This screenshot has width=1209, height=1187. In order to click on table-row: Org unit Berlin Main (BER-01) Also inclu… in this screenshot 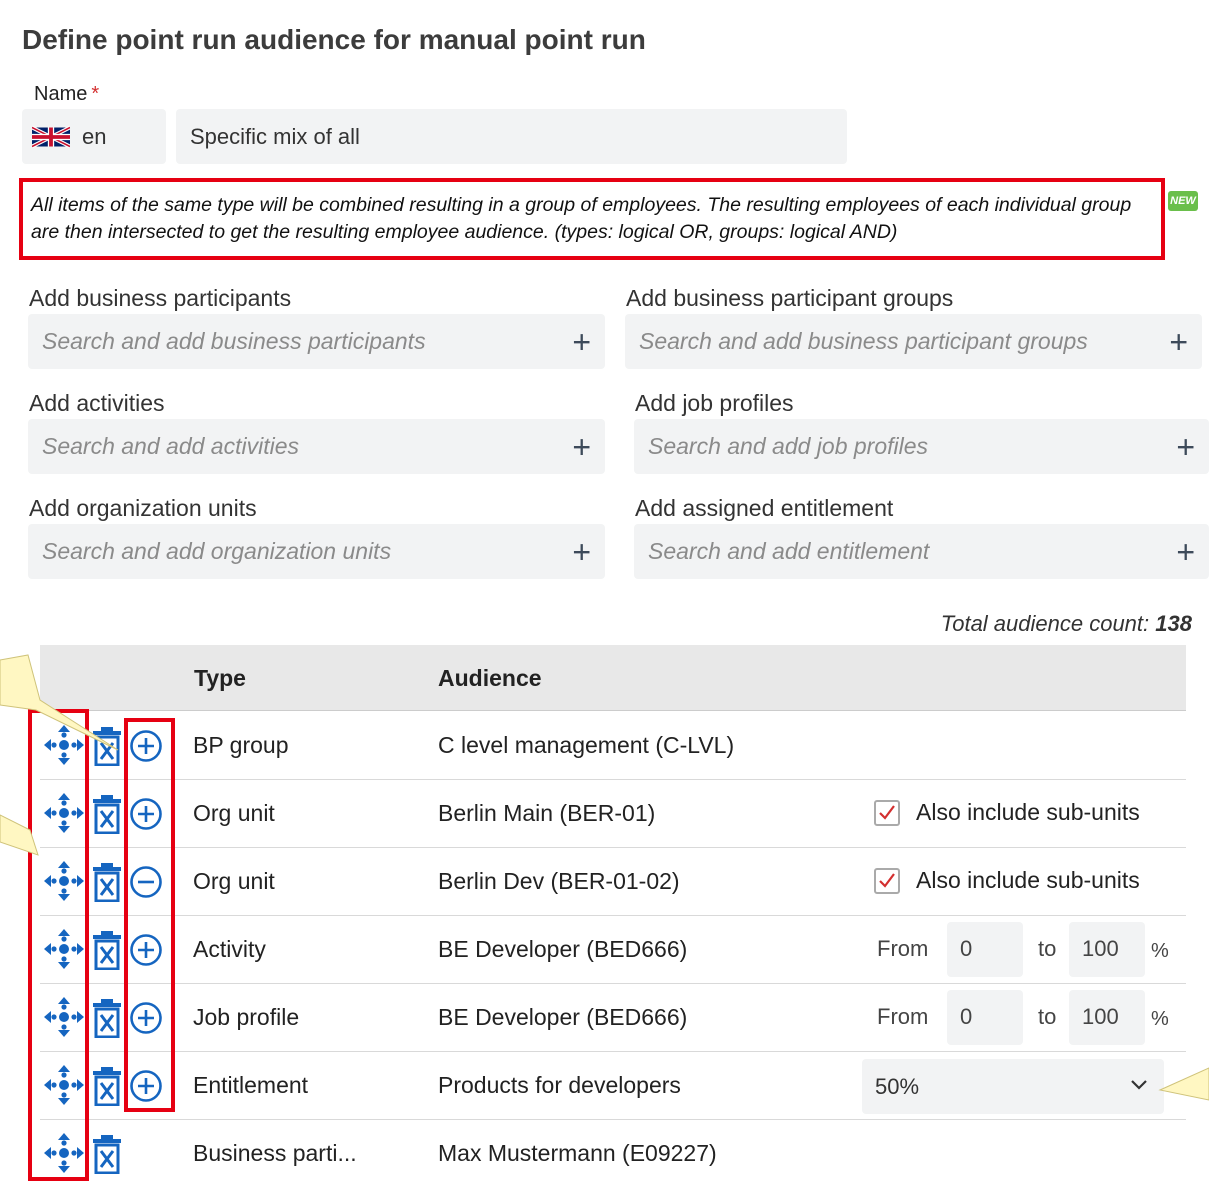, I will do `click(613, 814)`.